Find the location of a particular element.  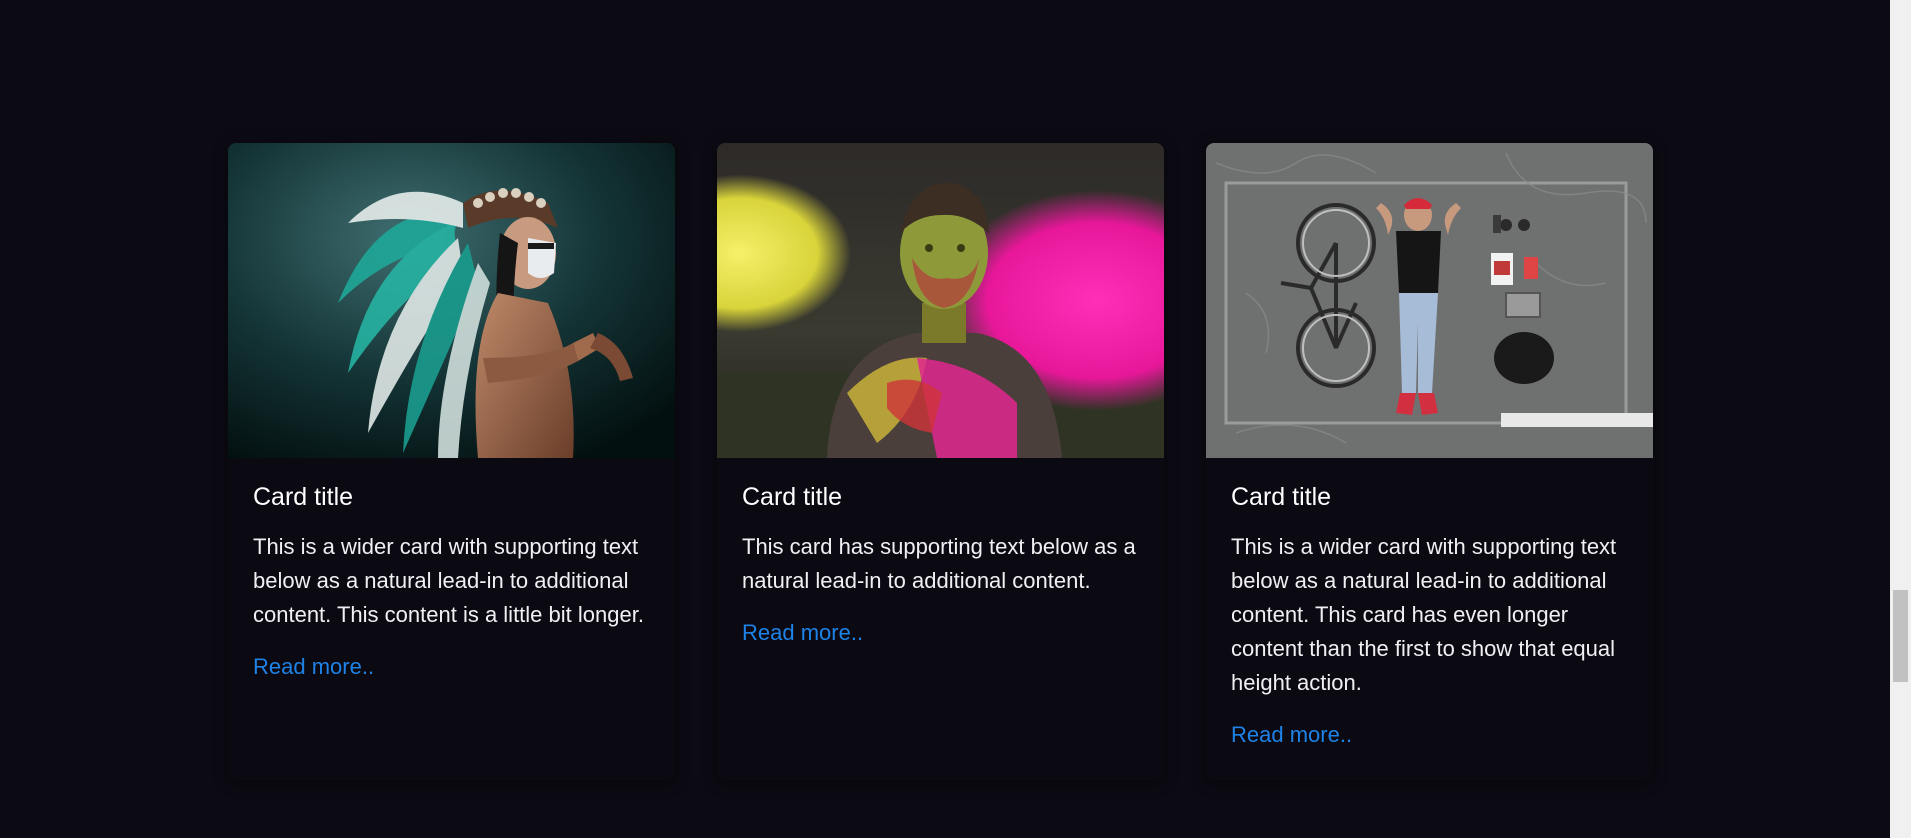

bicycle-flatlay-photo is located at coordinates (1429, 300).